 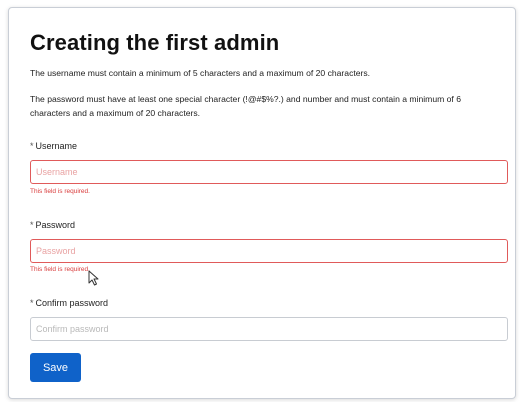 I want to click on page-title: Creating the first admin, so click(x=155, y=42).